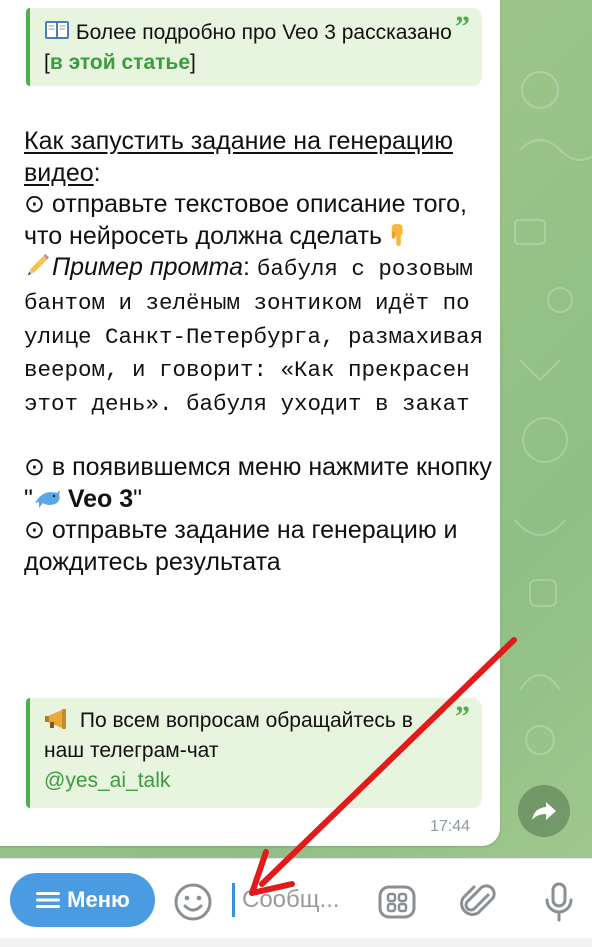  Describe the element at coordinates (98, 899) in the screenshot. I see `menu-button-label: Меню` at that location.